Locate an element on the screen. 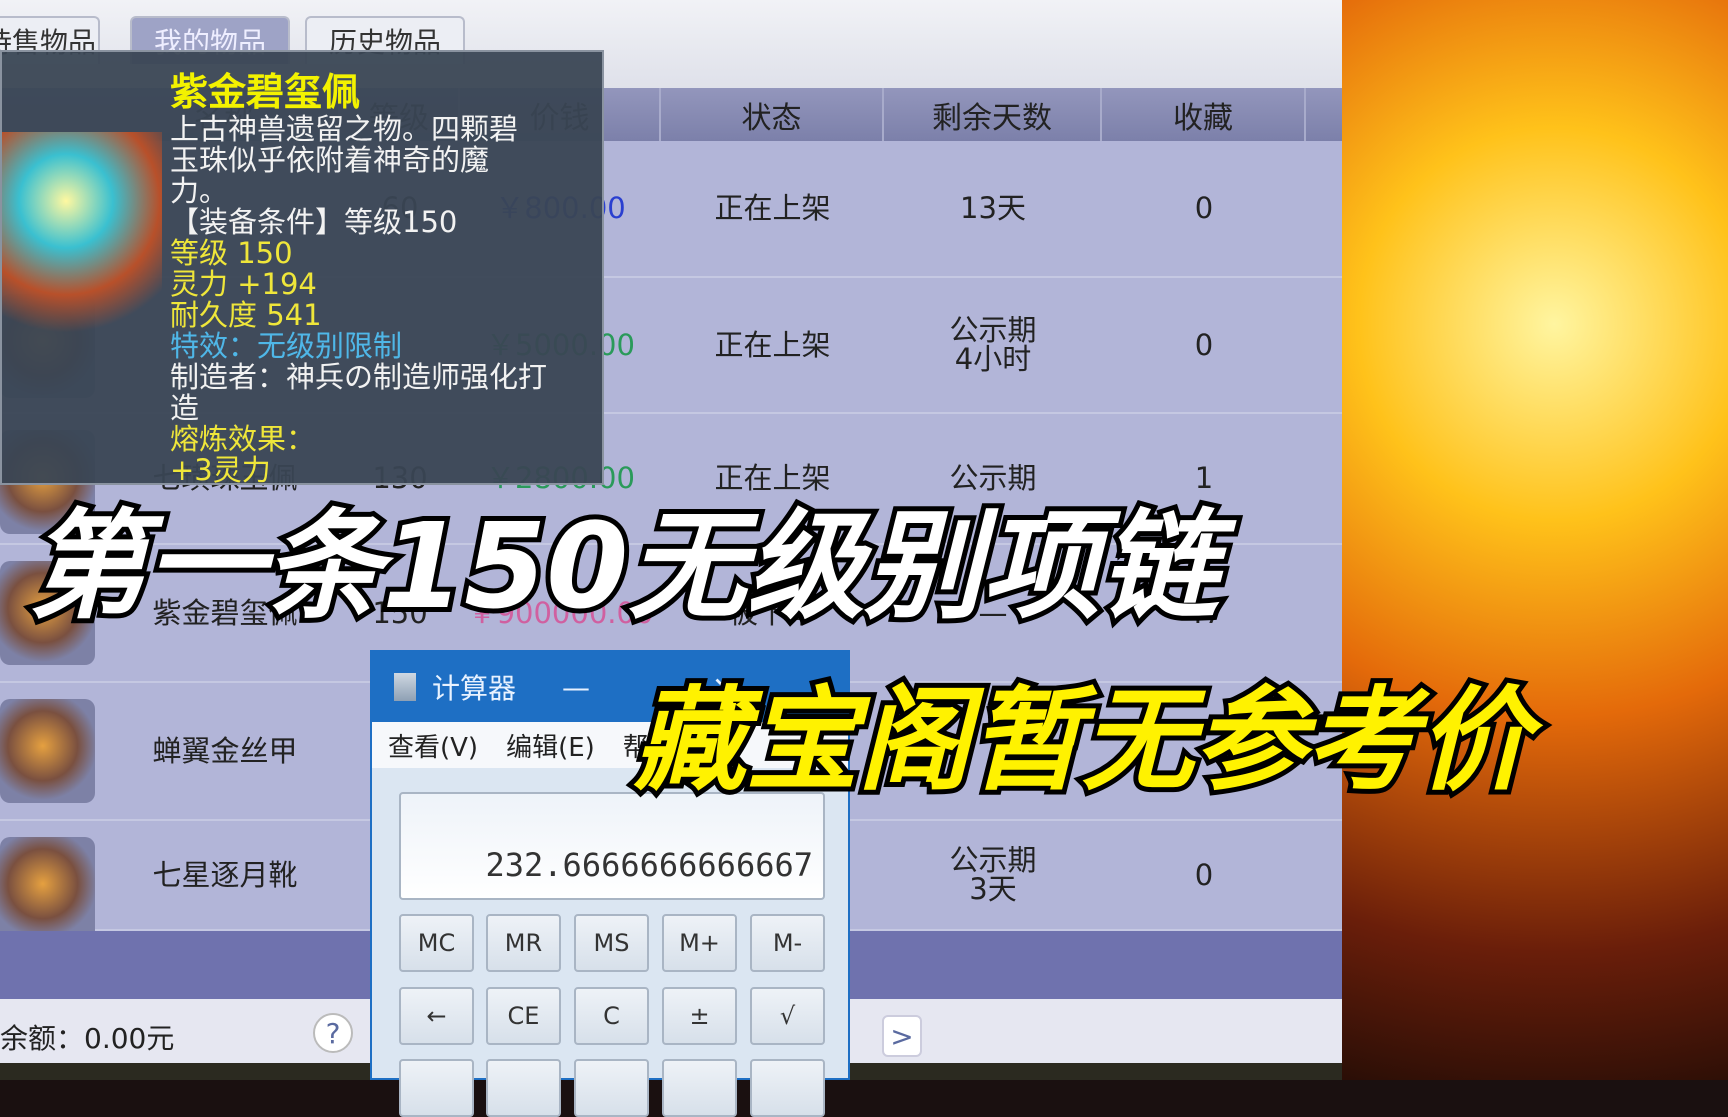  tooltip-maker: 制造者：神兵の制造师强化打造 is located at coordinates (359, 392).